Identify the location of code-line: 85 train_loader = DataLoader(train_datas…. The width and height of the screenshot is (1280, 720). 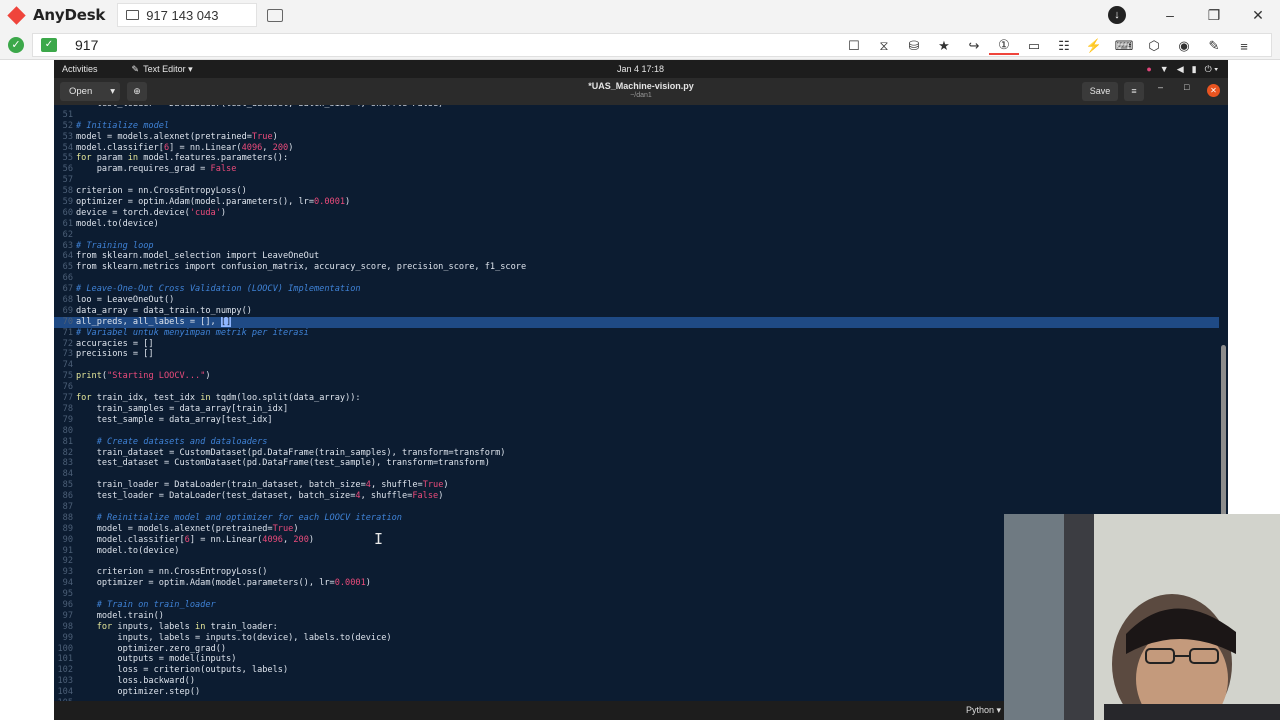
(636, 485).